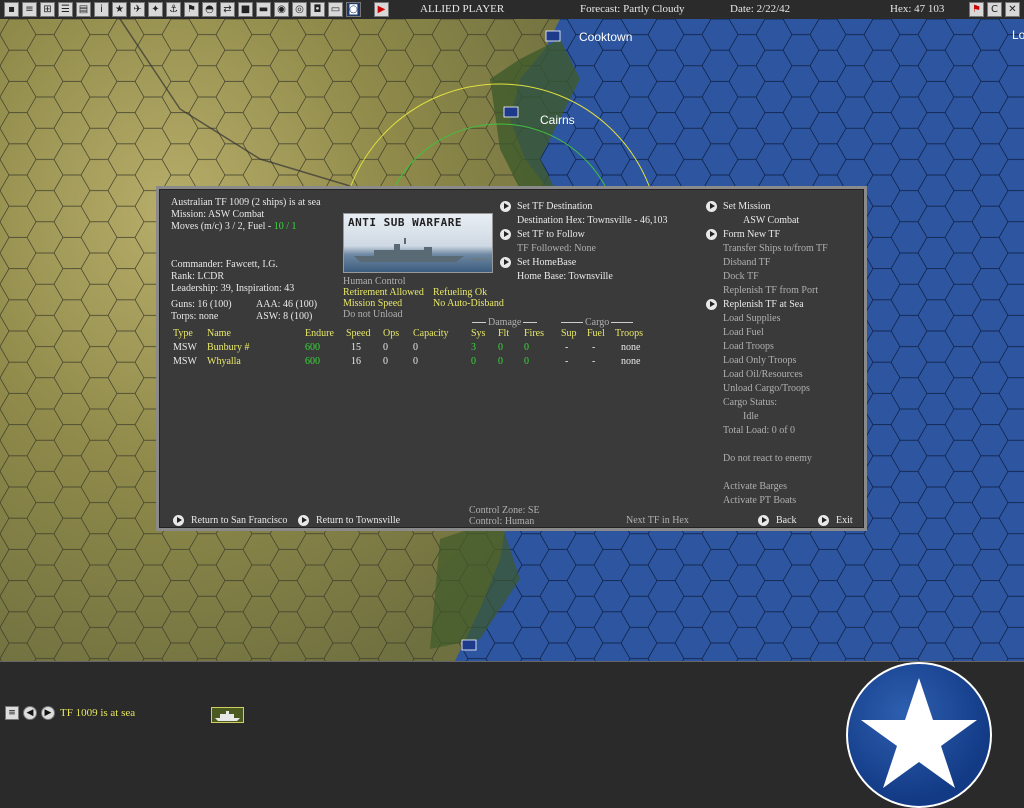 This screenshot has height=808, width=1024. Describe the element at coordinates (239, 521) in the screenshot. I see `return-san-francisco-button: Return to San Francisco` at that location.